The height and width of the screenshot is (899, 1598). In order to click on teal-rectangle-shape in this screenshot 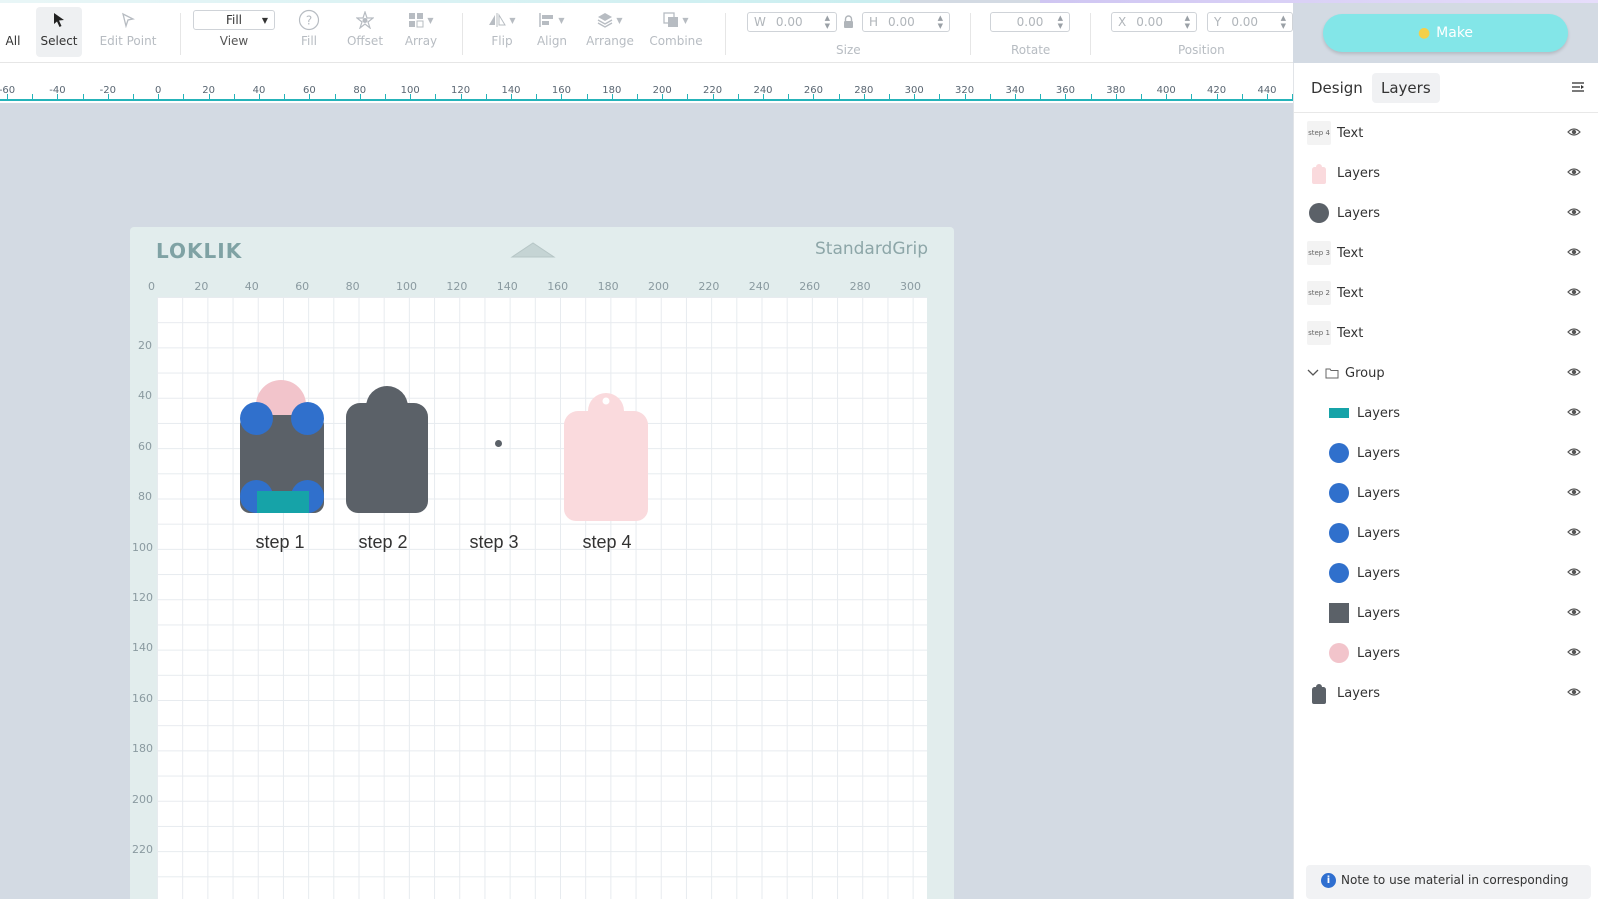, I will do `click(283, 502)`.